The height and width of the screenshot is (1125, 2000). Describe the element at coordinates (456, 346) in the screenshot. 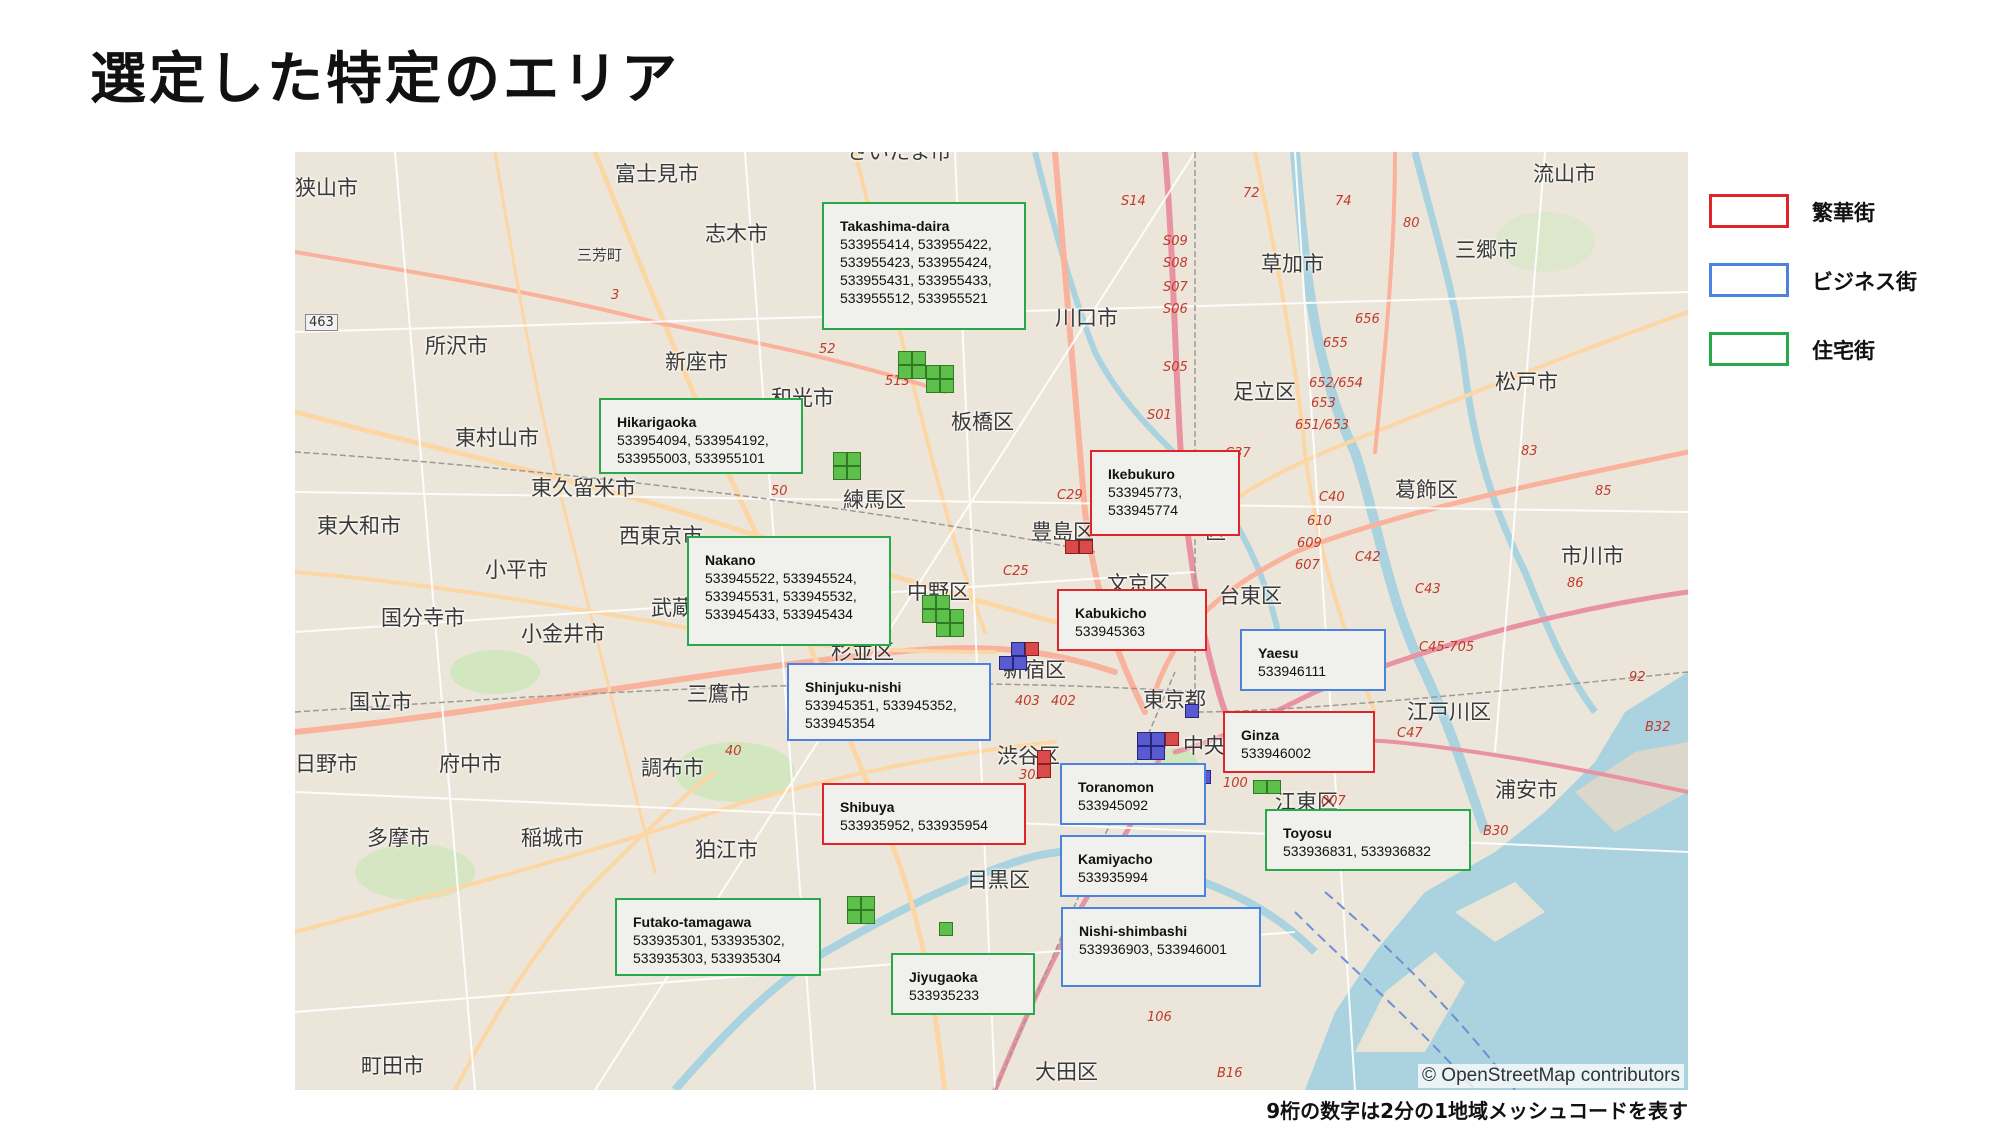

I see `place-label-tokorozawa: 所沢市` at that location.